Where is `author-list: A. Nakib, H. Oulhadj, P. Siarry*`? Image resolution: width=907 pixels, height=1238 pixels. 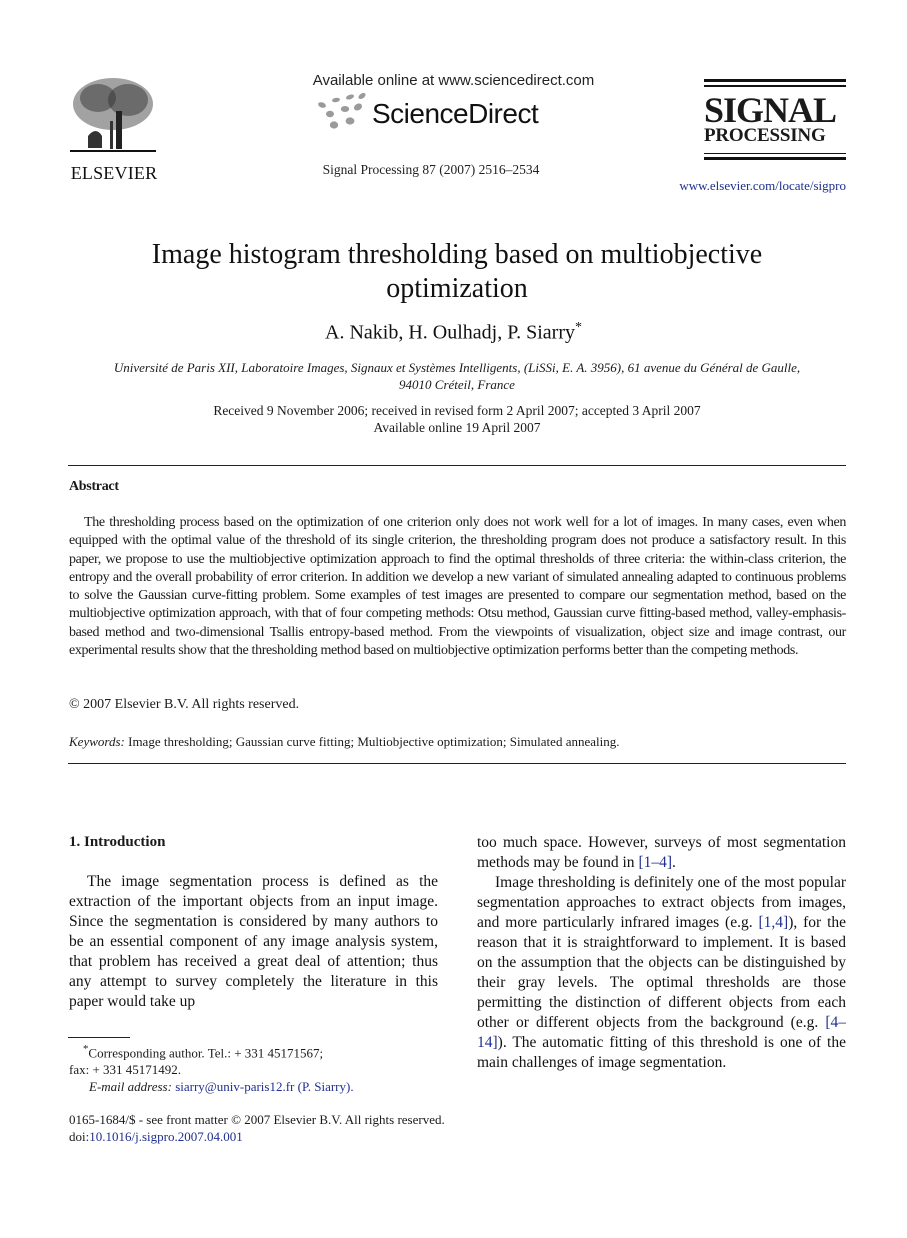 author-list: A. Nakib, H. Oulhadj, P. Siarry* is located at coordinates (453, 332).